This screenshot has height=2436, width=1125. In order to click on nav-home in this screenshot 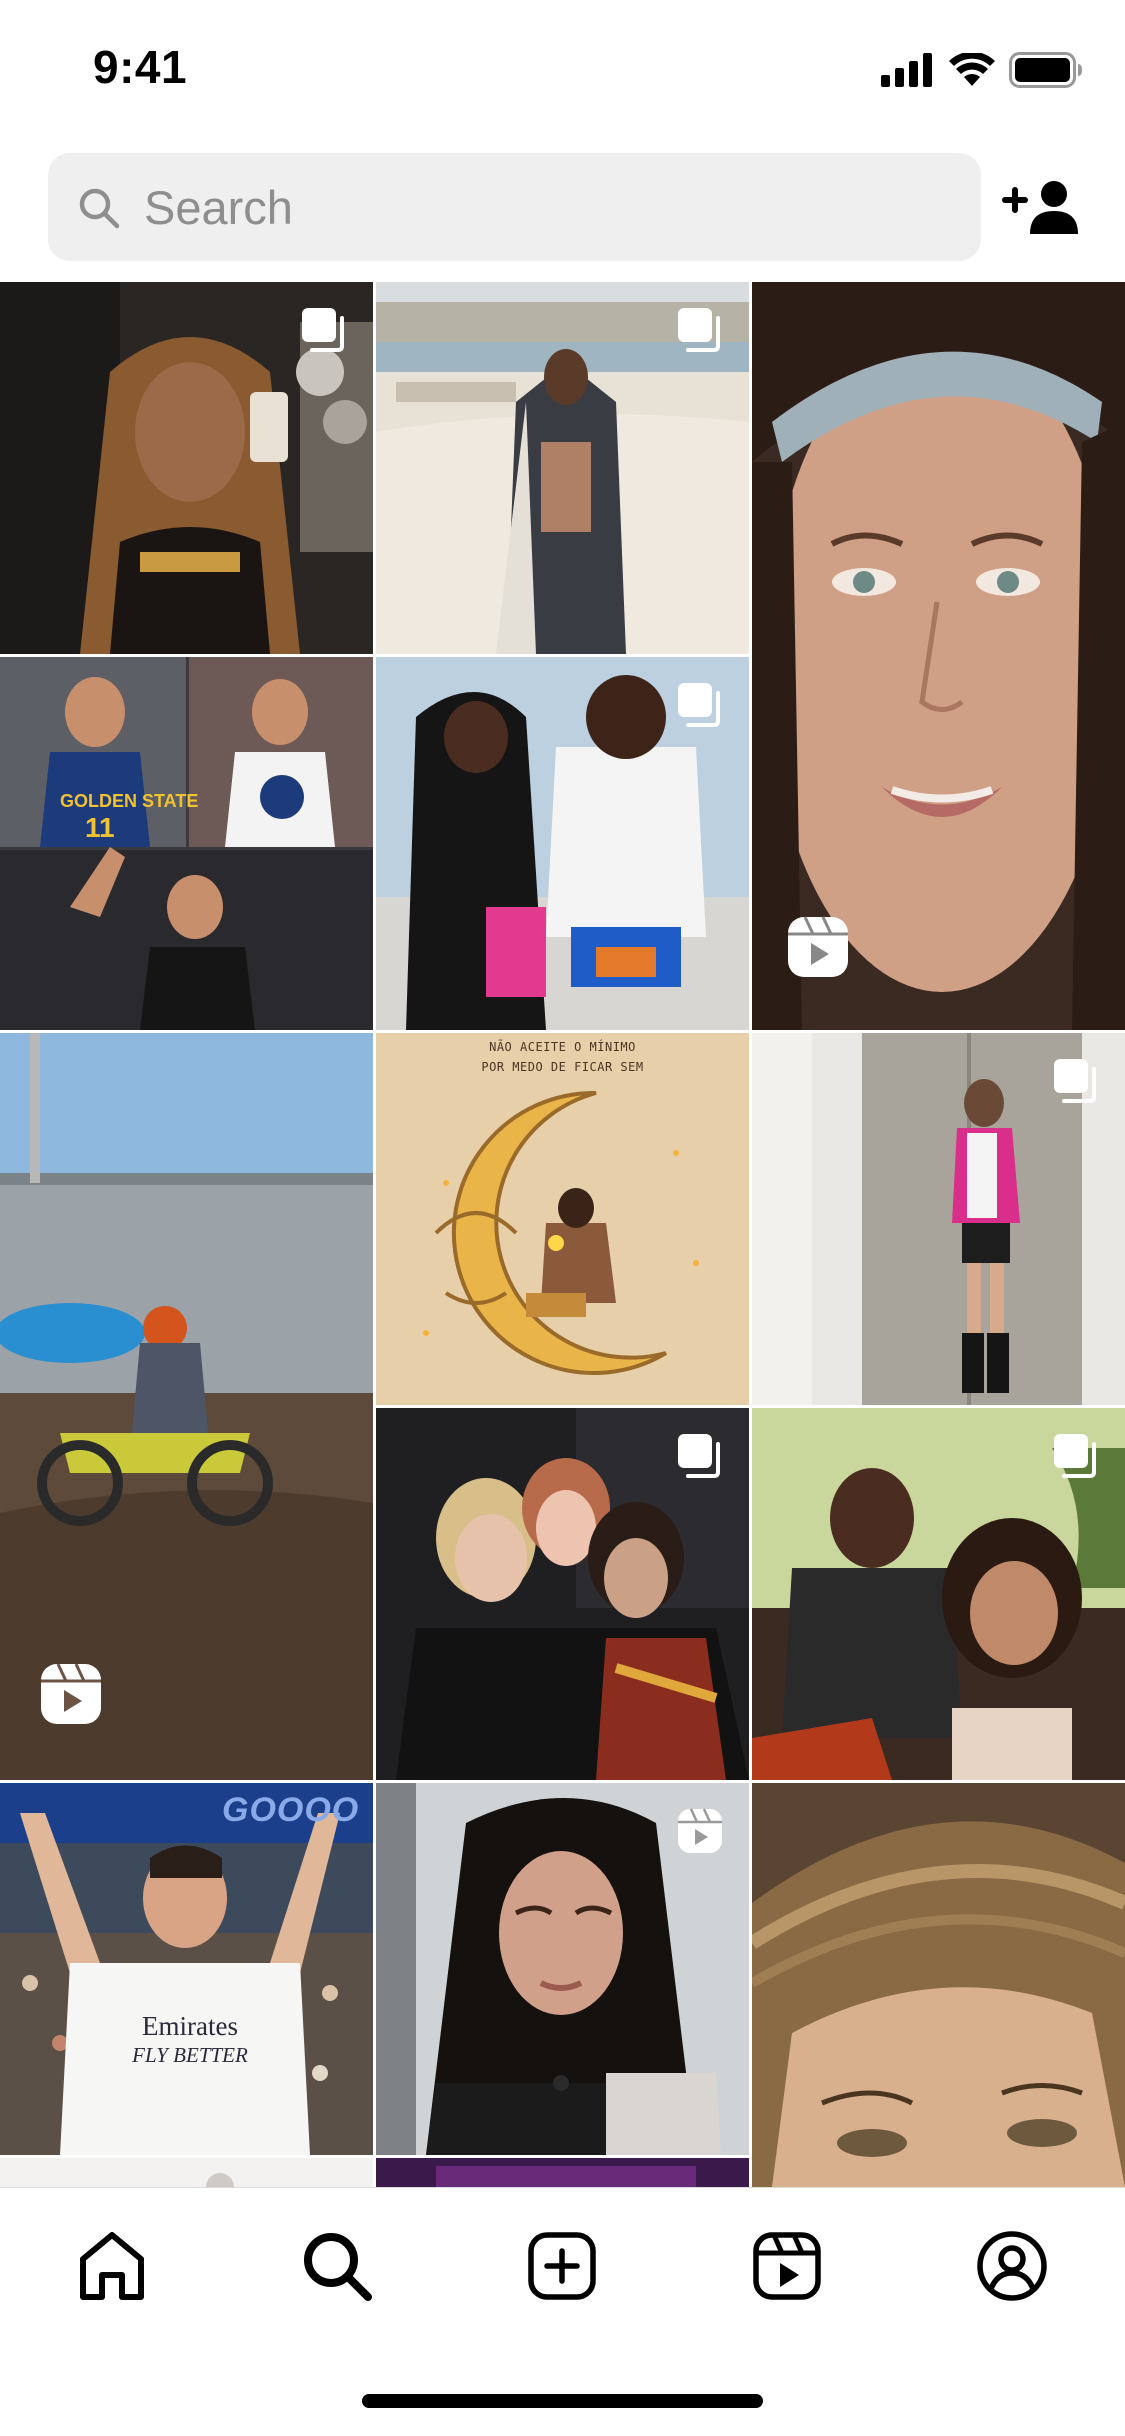, I will do `click(112, 2266)`.